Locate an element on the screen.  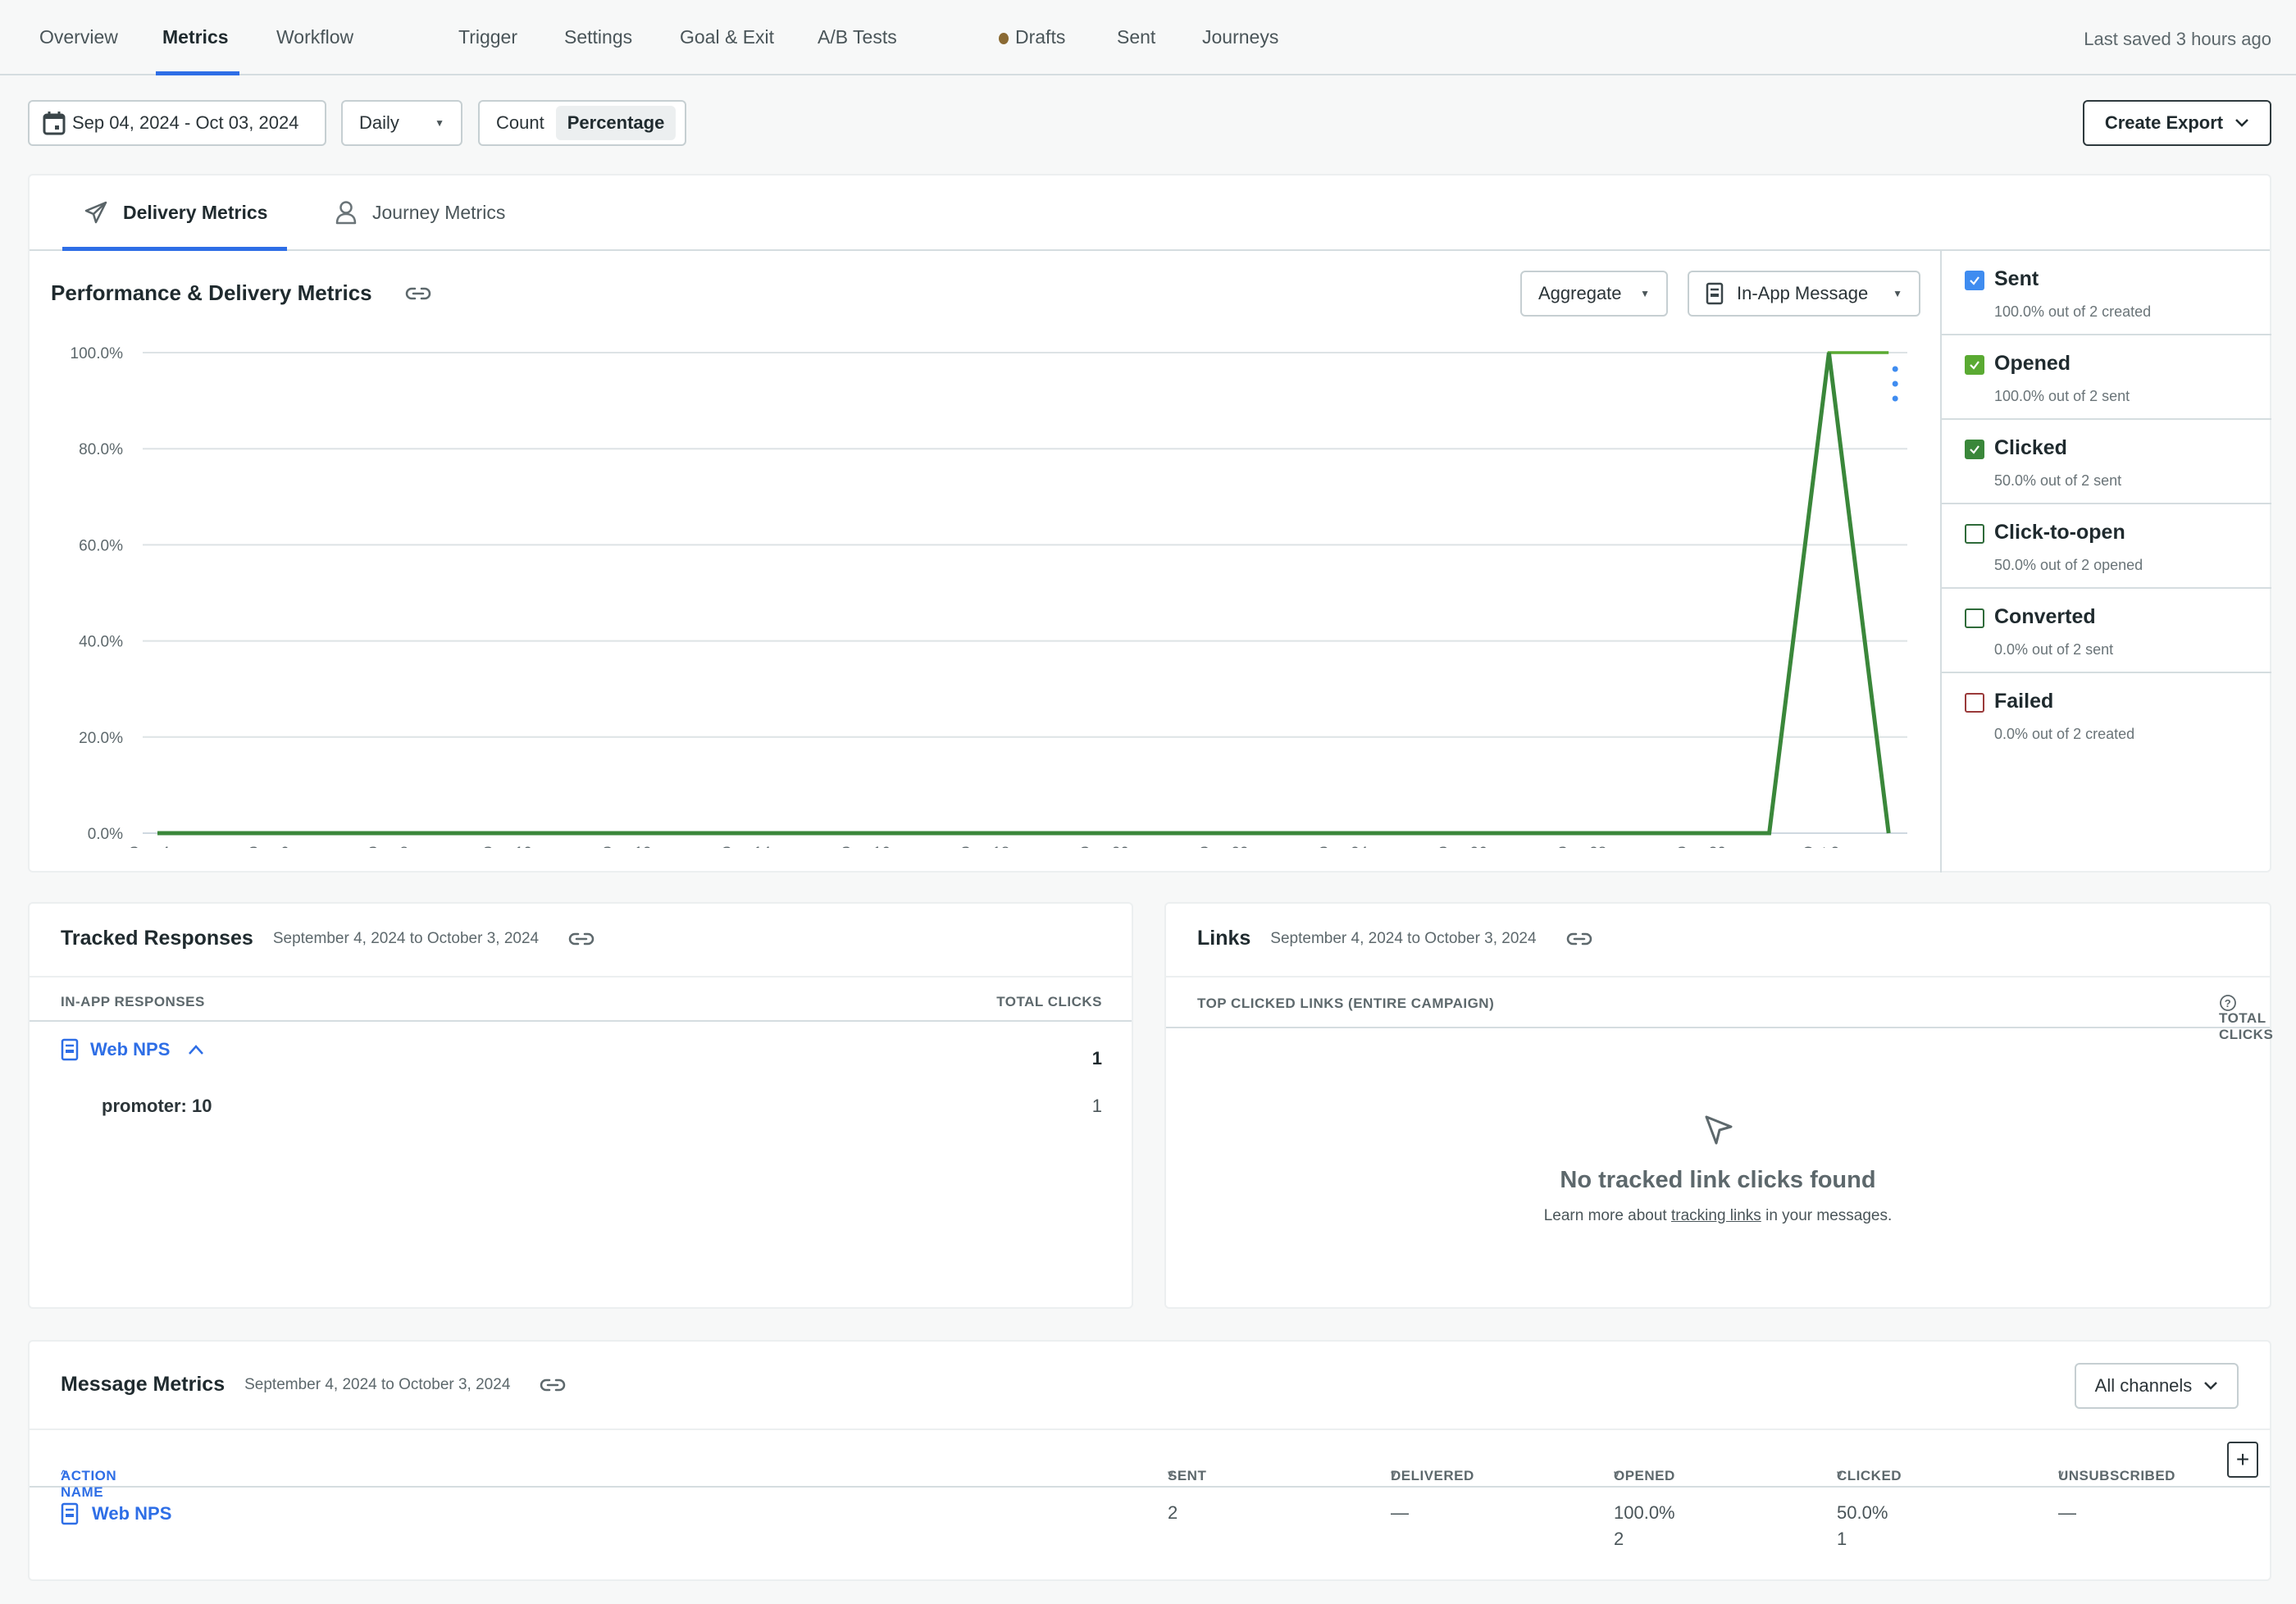
create-export-label: Create Export is located at coordinates (2164, 123).